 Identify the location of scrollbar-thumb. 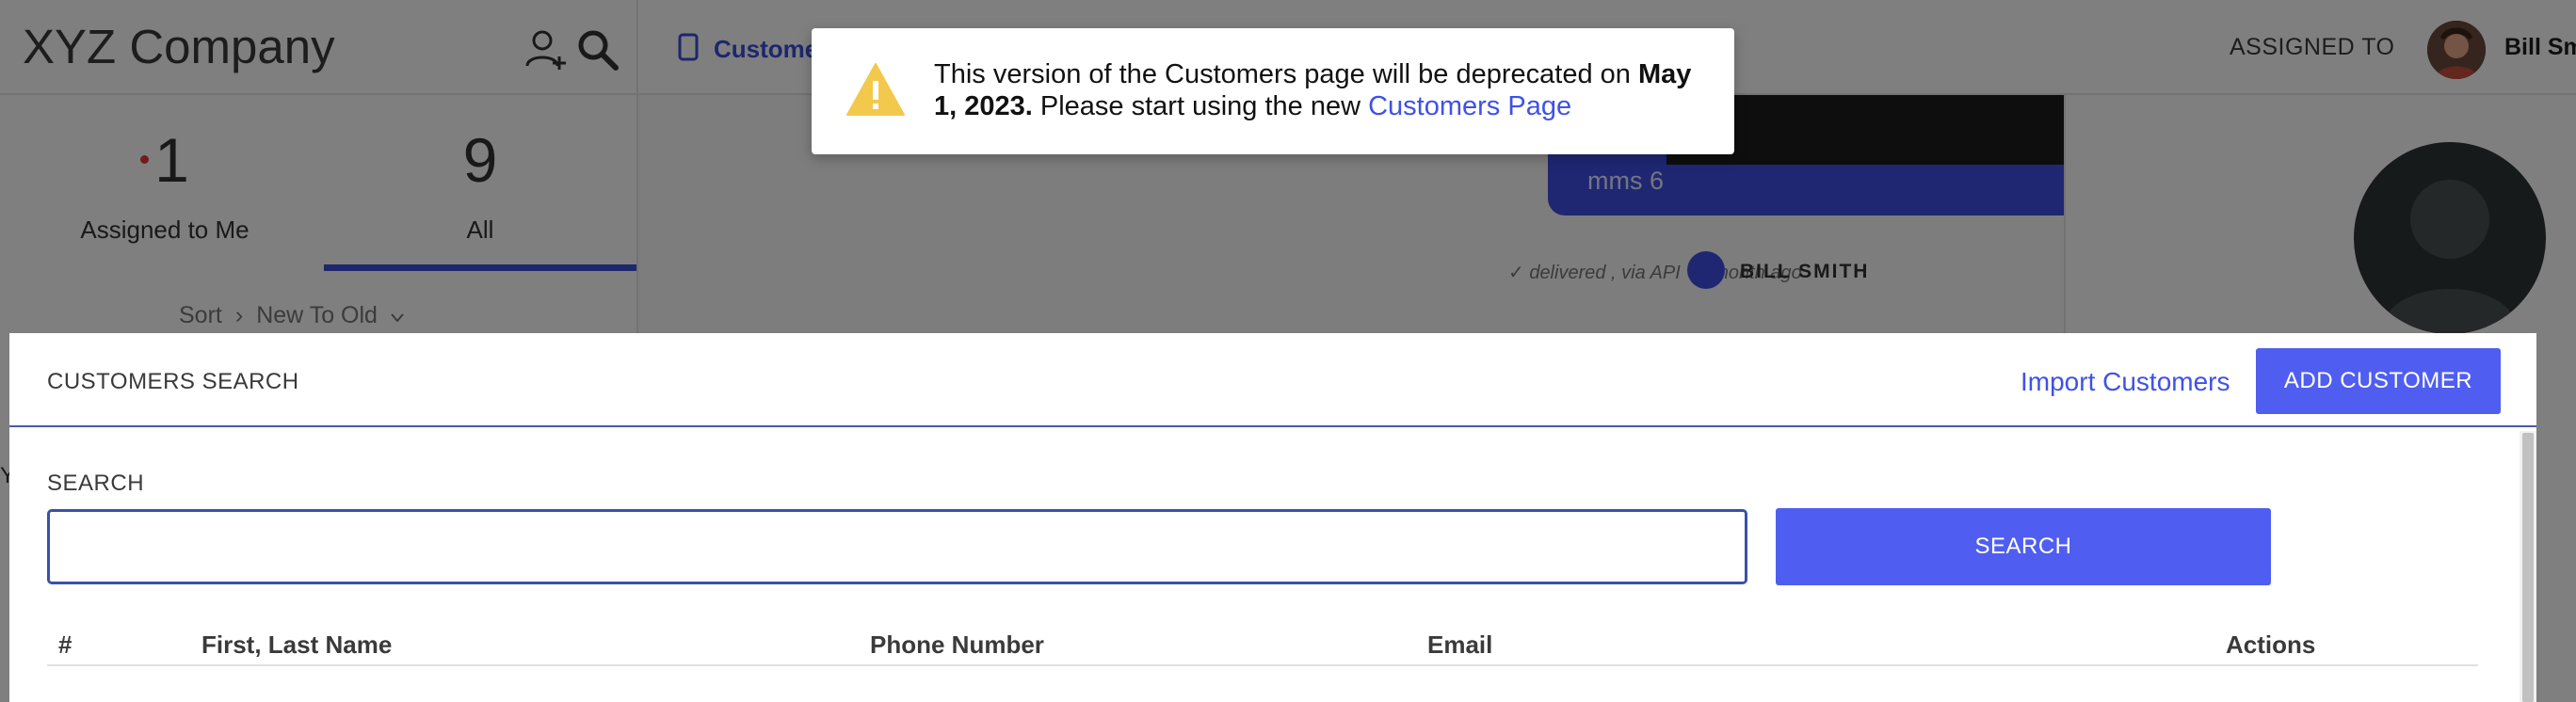
(2528, 567).